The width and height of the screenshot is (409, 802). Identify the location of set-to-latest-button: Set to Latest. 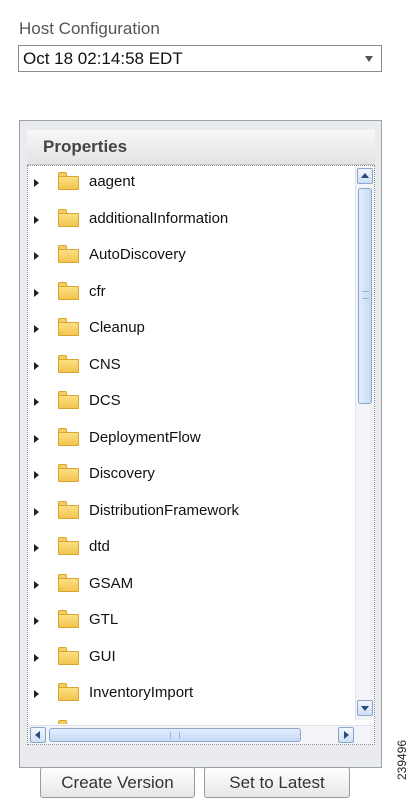
(277, 782).